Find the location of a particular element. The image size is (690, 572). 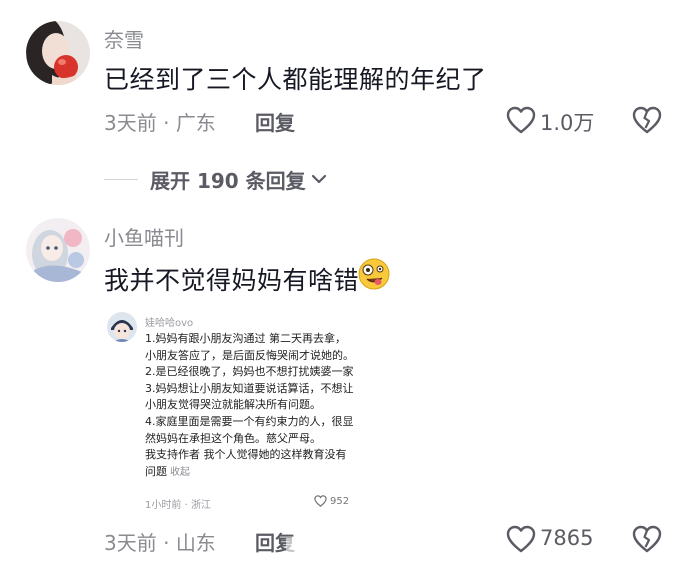

like-count: 7865 is located at coordinates (567, 538).